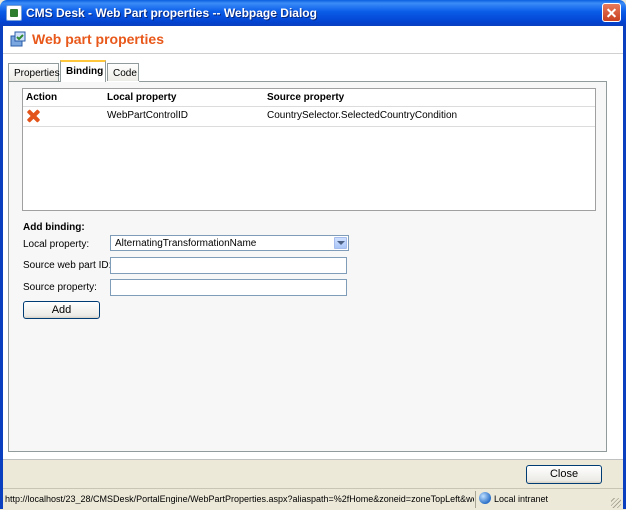 Image resolution: width=626 pixels, height=510 pixels. What do you see at coordinates (313, 473) in the screenshot?
I see `dialog-footer: Close` at bounding box center [313, 473].